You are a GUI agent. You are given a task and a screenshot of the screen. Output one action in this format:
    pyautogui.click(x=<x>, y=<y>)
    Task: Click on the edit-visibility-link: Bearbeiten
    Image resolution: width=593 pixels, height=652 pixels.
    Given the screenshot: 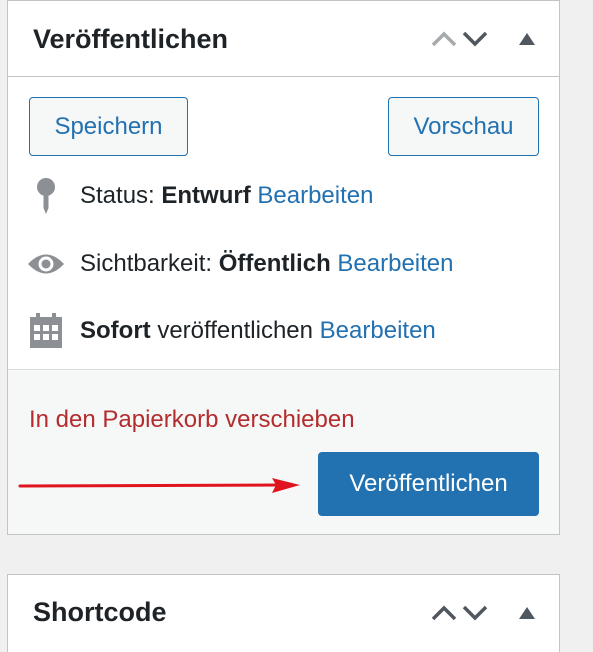 What is the action you would take?
    pyautogui.click(x=395, y=264)
    